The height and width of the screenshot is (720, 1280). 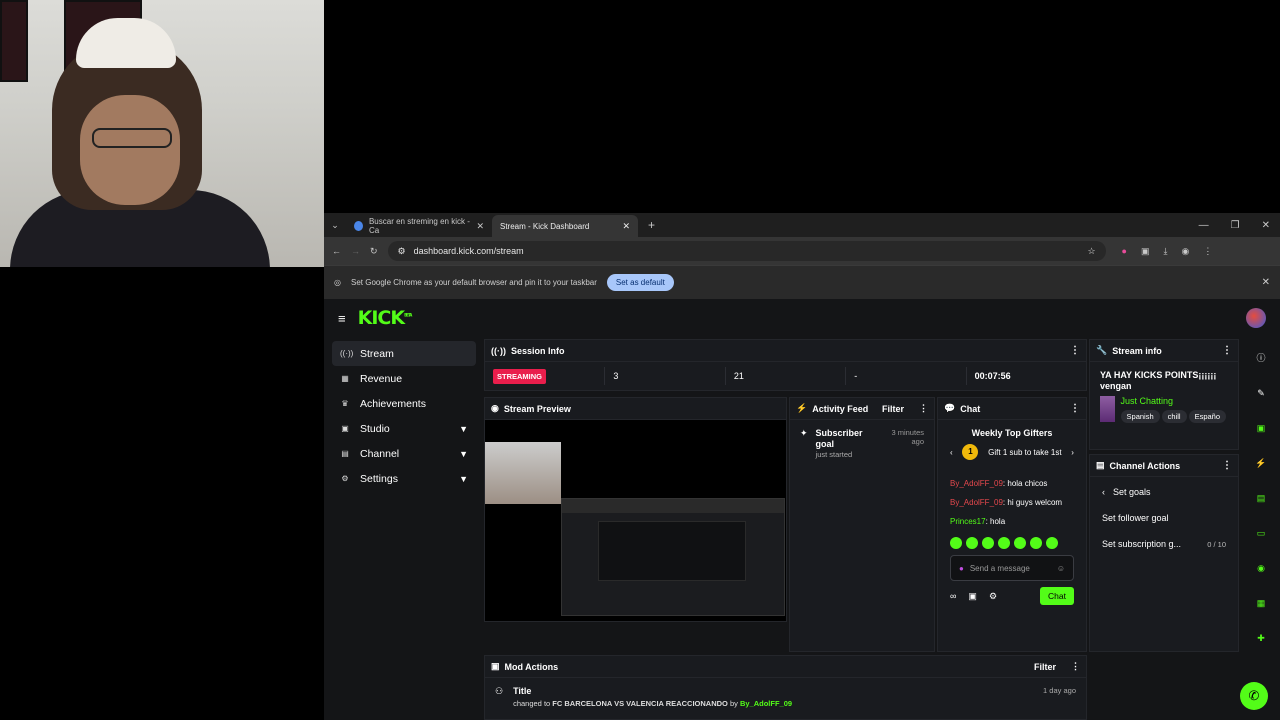 What do you see at coordinates (970, 452) in the screenshot?
I see `rank-badge: 1` at bounding box center [970, 452].